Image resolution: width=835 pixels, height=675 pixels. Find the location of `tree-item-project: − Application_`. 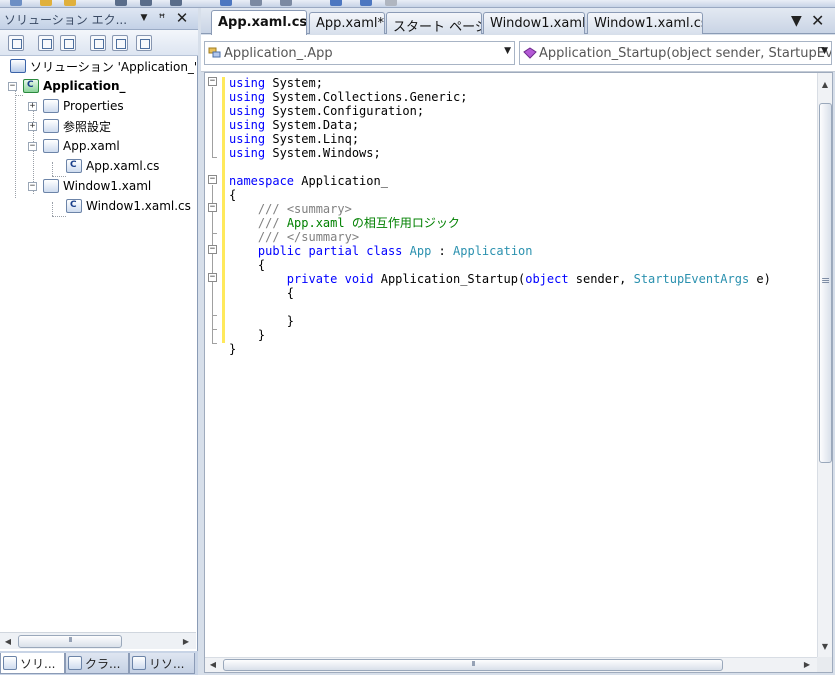

tree-item-project: − Application_ is located at coordinates (67, 86).